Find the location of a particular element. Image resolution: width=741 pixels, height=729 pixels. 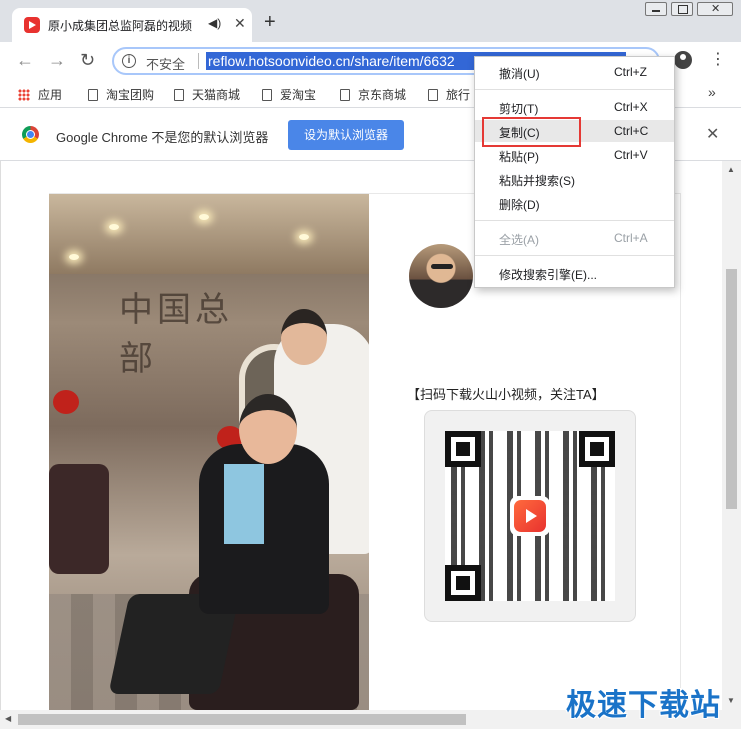

window-maximize-button is located at coordinates (682, 9).